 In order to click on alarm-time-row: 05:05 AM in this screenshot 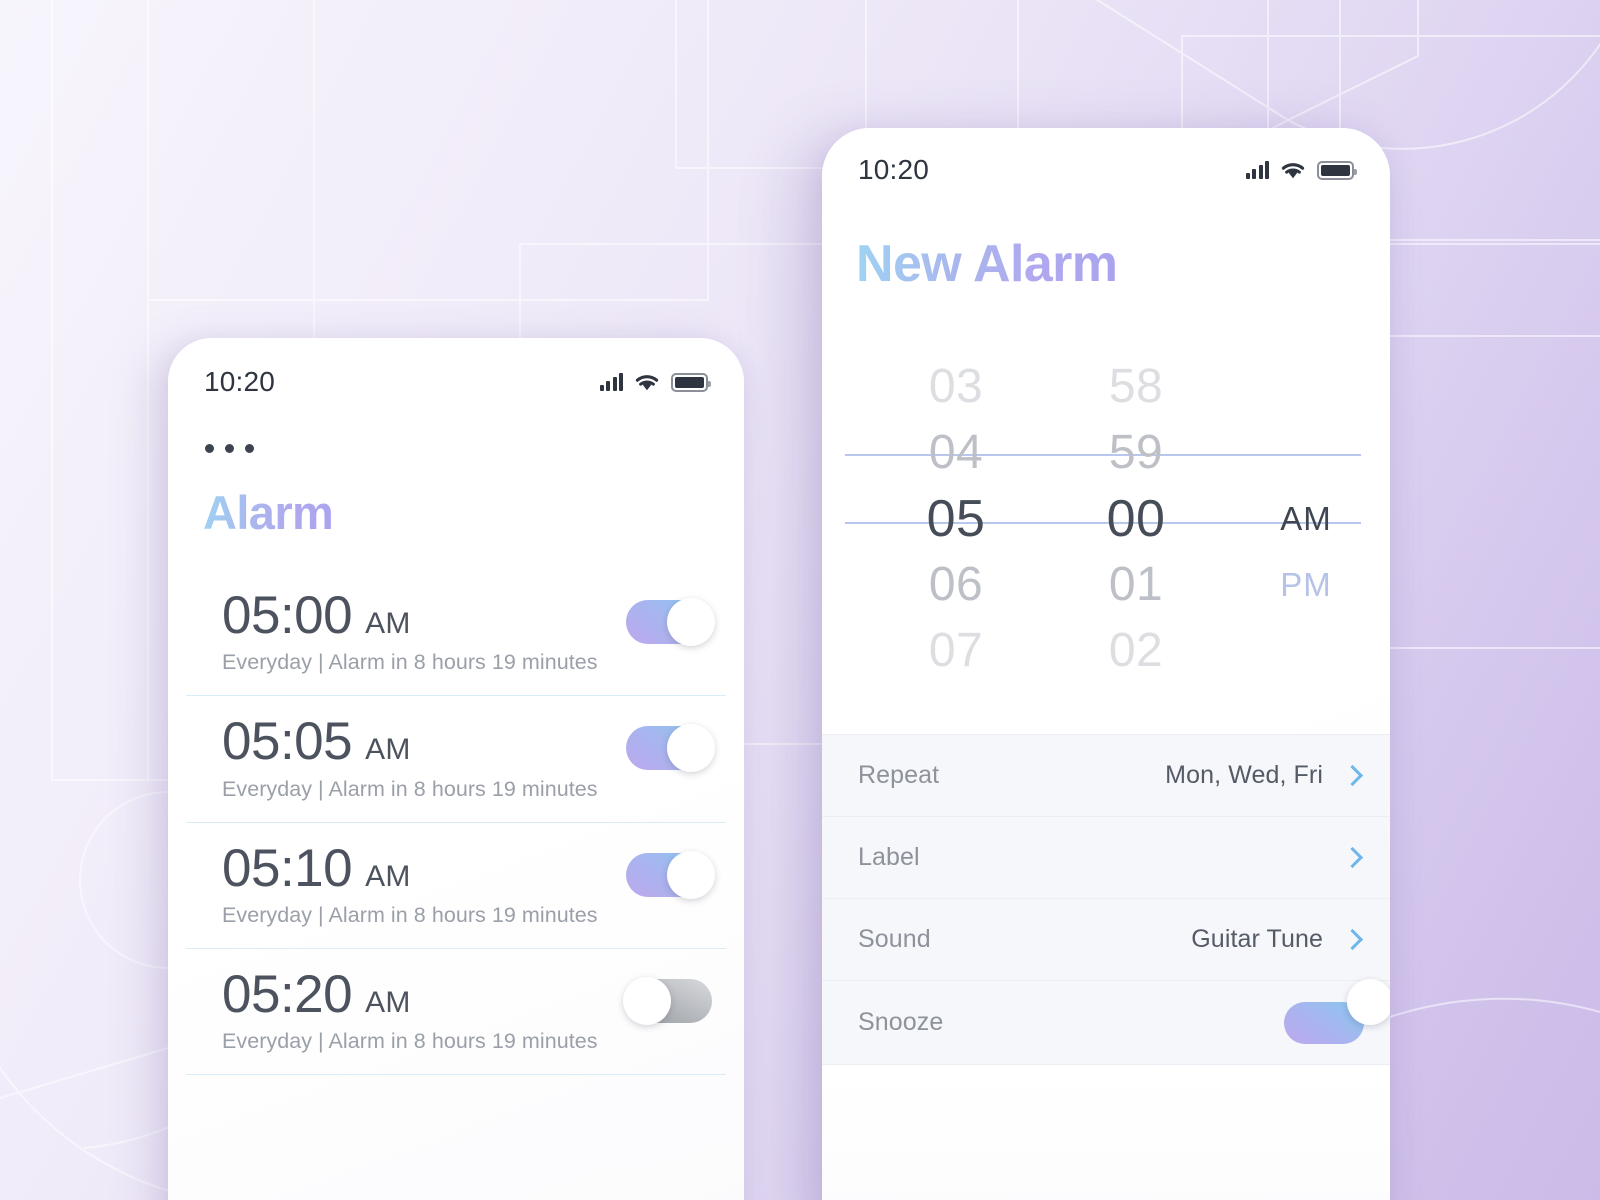, I will do `click(448, 741)`.